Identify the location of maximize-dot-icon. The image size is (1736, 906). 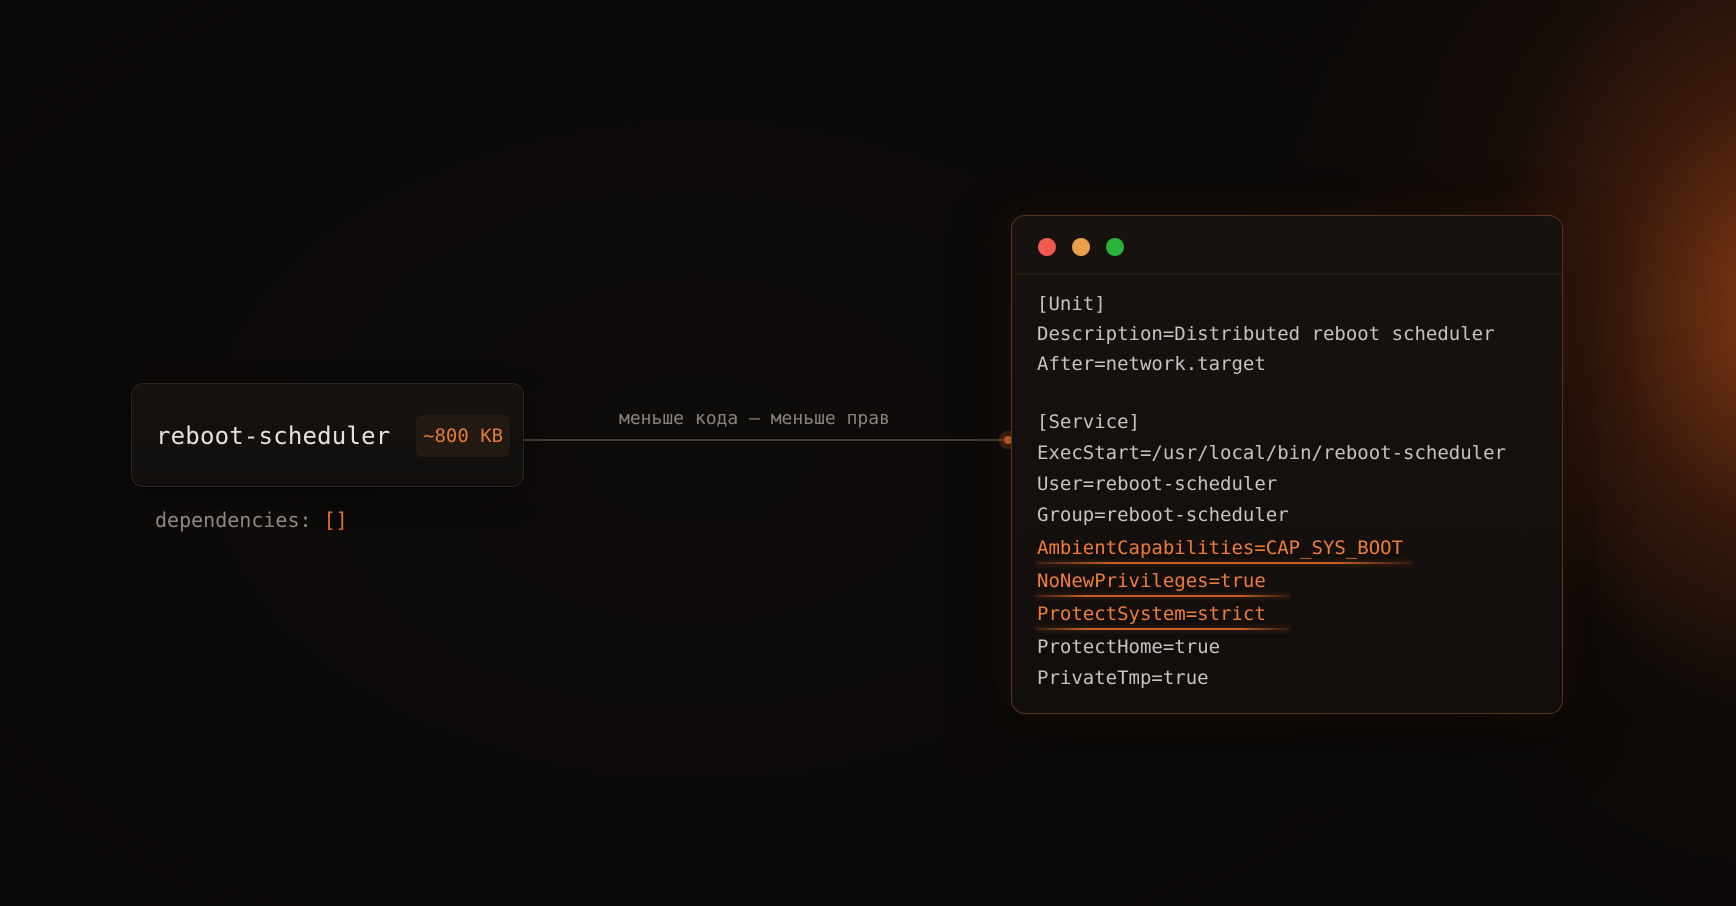
(1115, 247).